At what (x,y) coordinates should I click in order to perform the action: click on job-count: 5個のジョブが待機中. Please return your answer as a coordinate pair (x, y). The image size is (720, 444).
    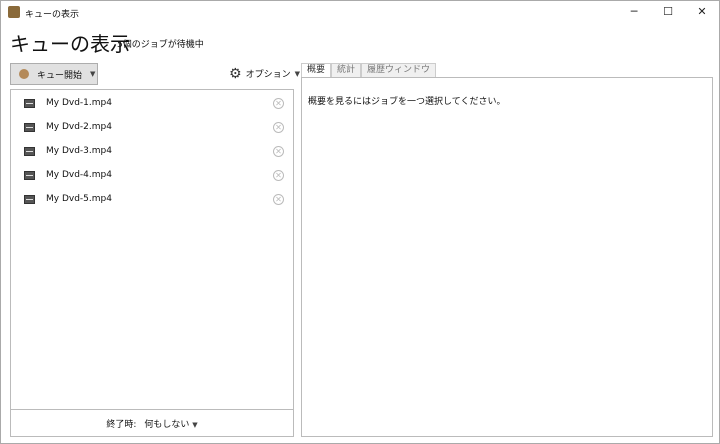
    Looking at the image, I should click on (160, 45).